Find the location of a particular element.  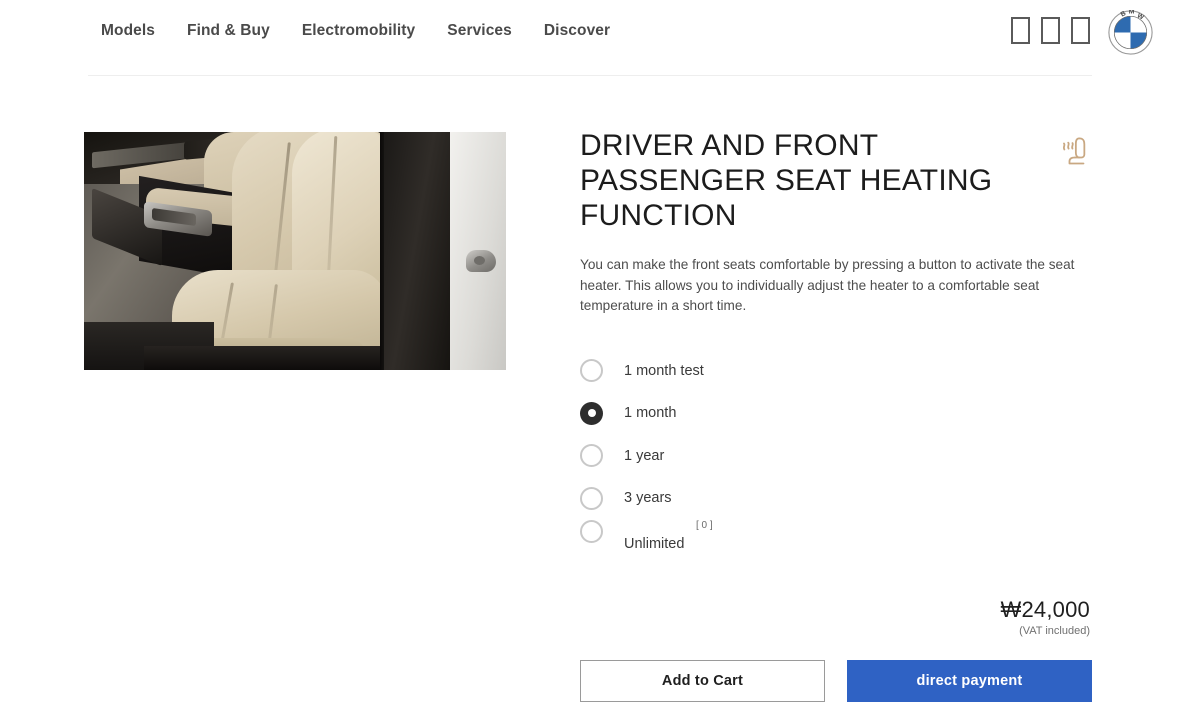

footnote-marker: [ 0 ] is located at coordinates (704, 525).